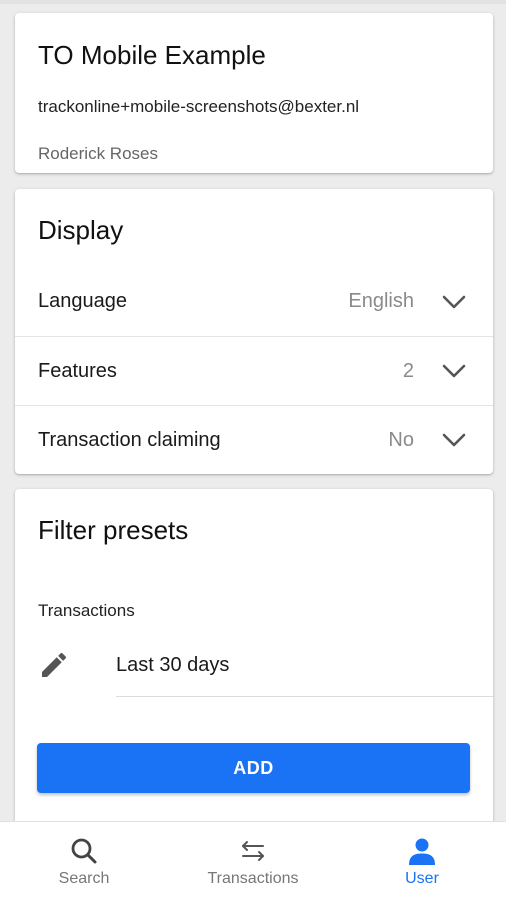 This screenshot has height=900, width=506. Describe the element at coordinates (254, 668) in the screenshot. I see `preset-item: Last 30 days` at that location.